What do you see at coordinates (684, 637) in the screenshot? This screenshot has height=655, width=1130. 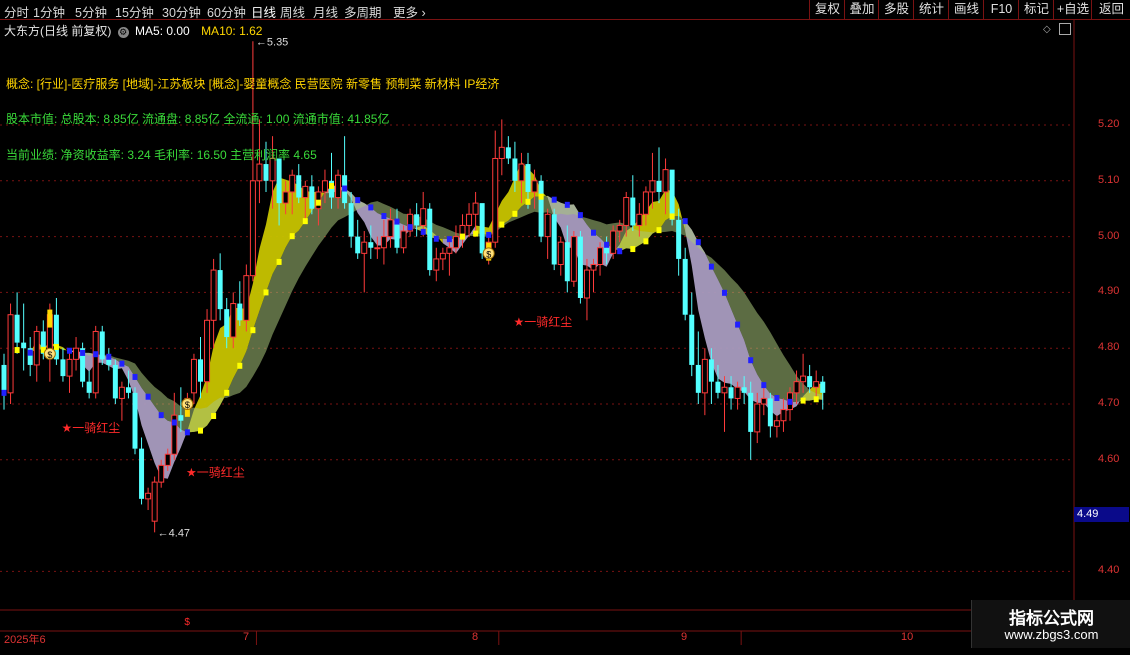 I see `x-tick-label: 9` at bounding box center [684, 637].